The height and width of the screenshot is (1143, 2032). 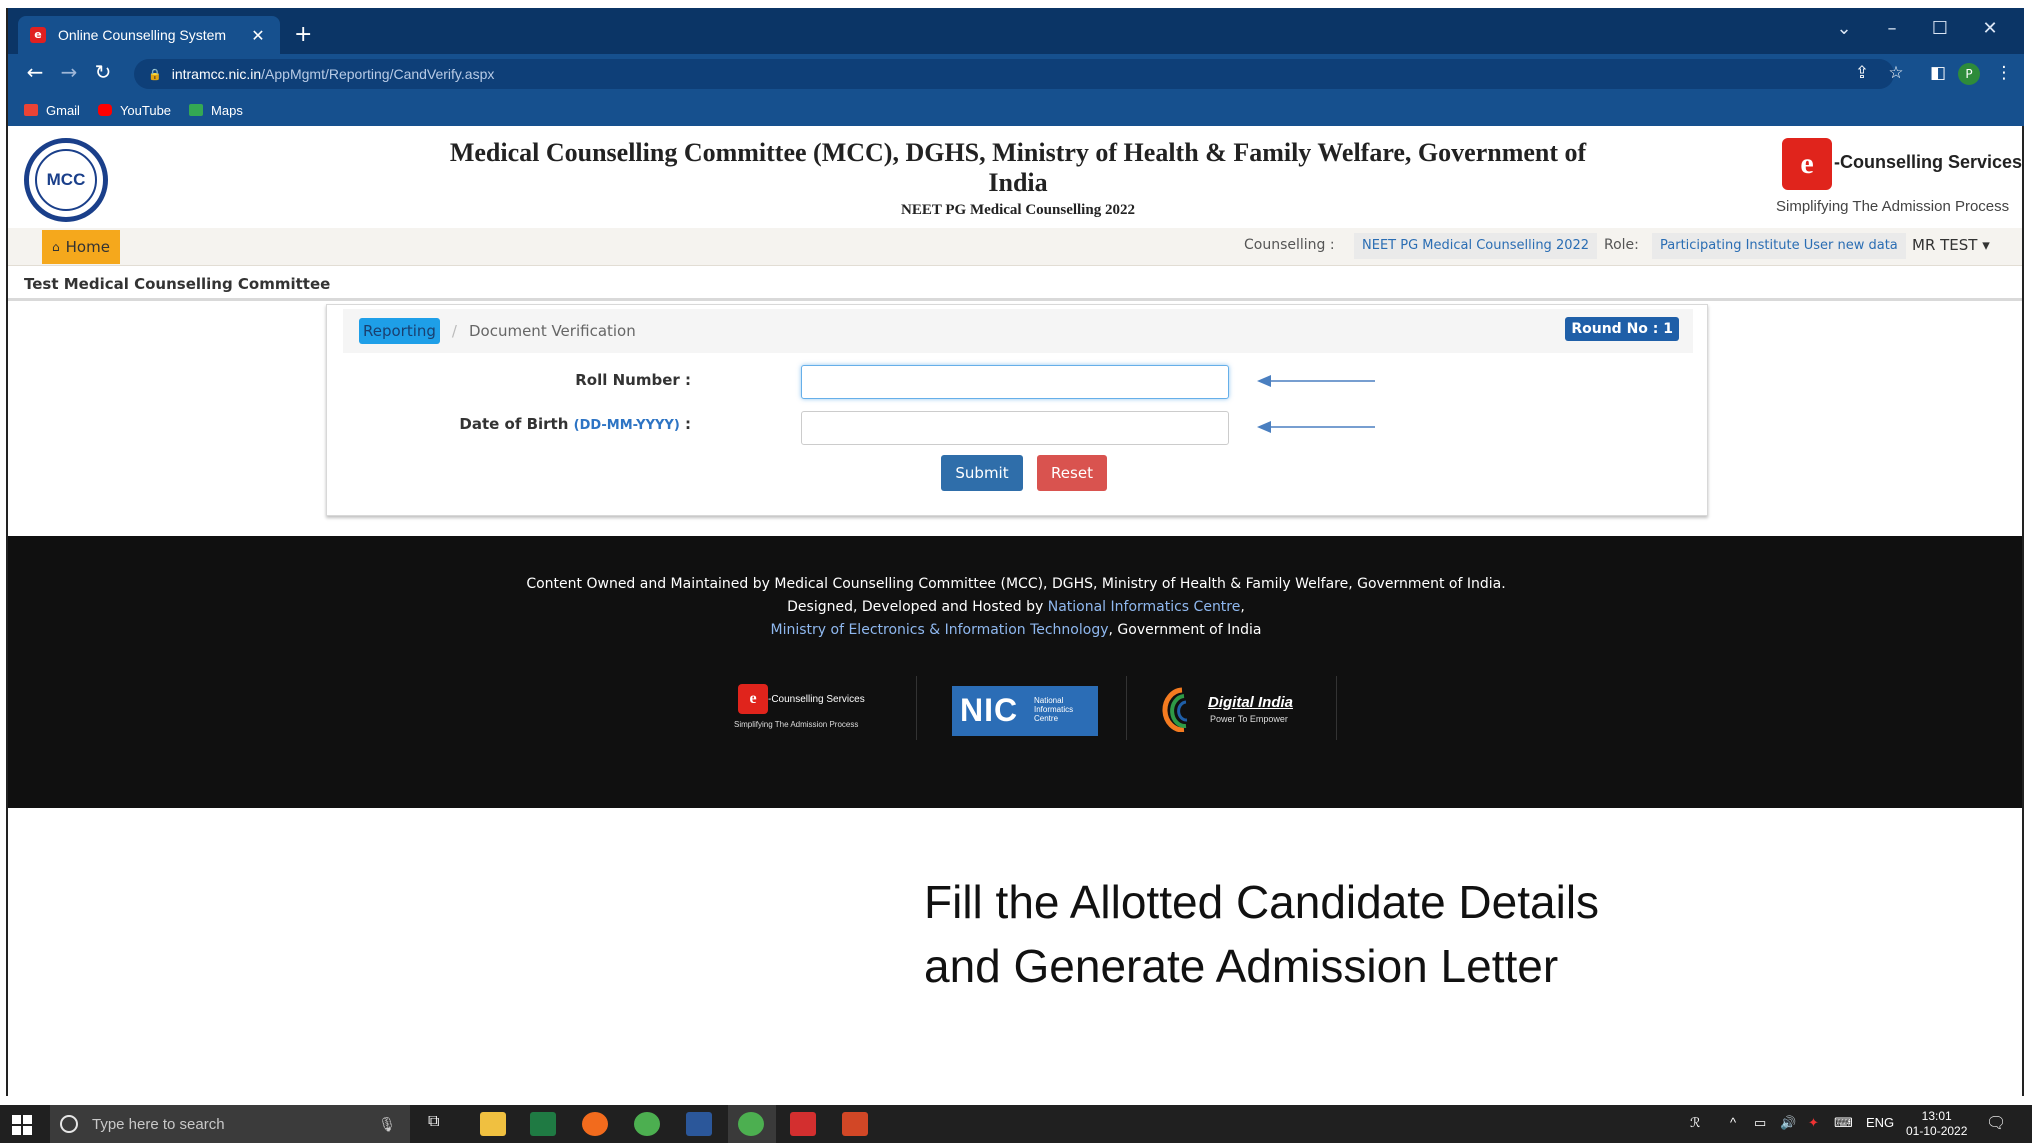 What do you see at coordinates (1015, 428) in the screenshot?
I see `dob-input` at bounding box center [1015, 428].